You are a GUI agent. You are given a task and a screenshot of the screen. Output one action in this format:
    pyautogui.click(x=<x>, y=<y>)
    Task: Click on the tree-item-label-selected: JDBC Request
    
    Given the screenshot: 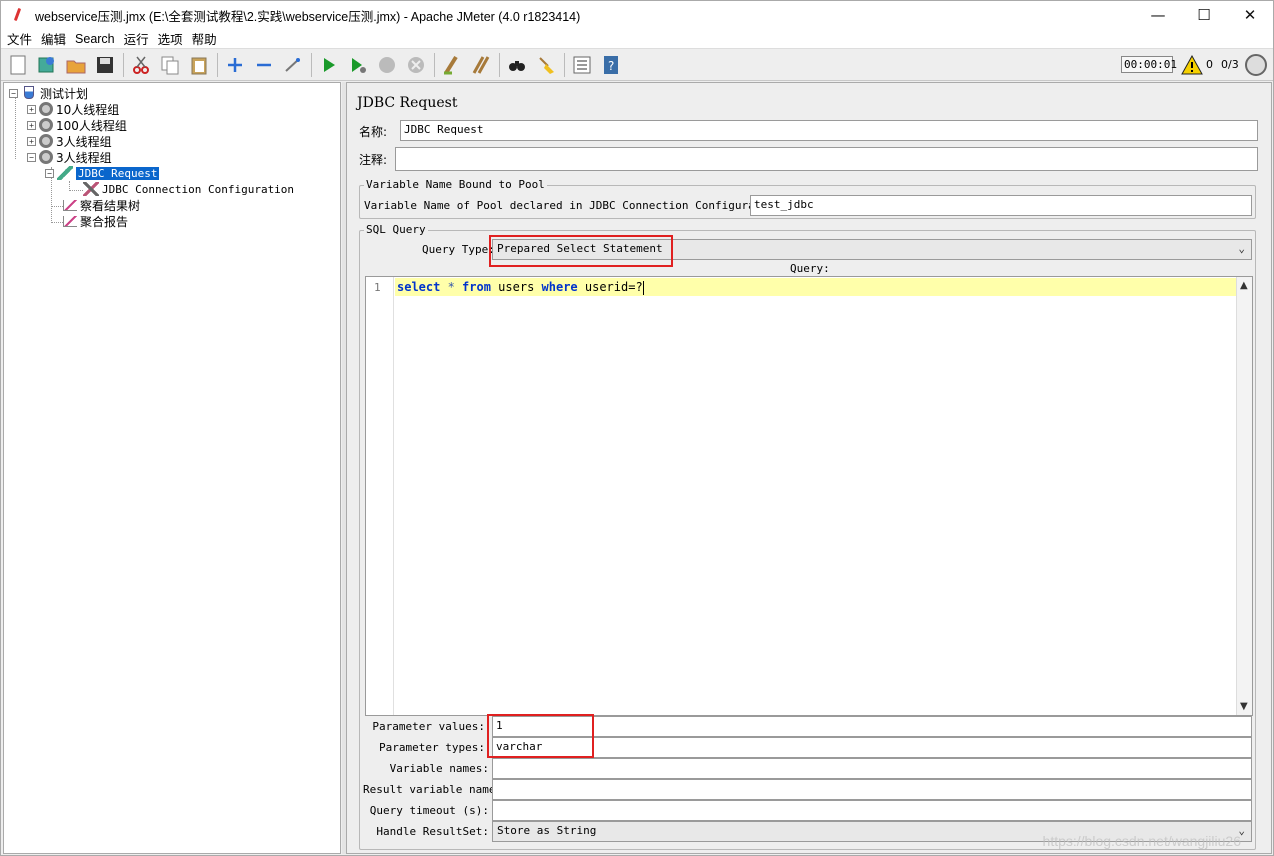 What is the action you would take?
    pyautogui.click(x=118, y=173)
    